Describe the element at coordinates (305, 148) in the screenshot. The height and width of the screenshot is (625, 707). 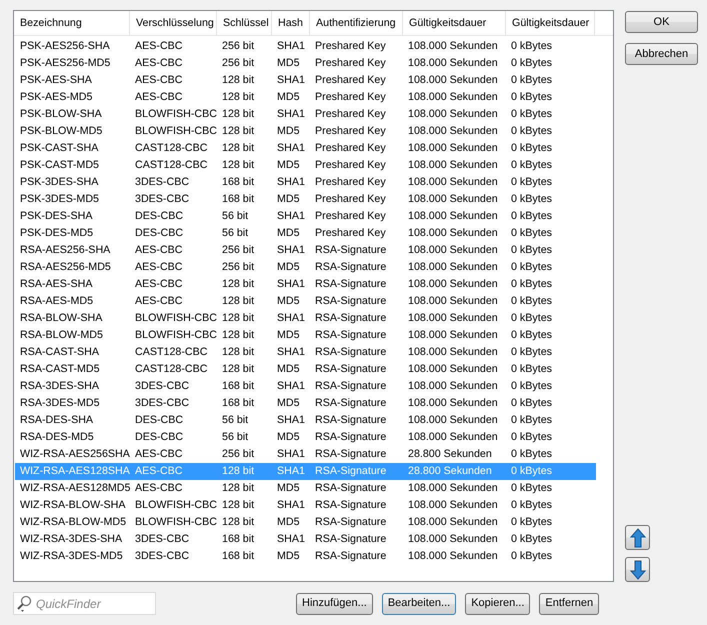
I see `table-row: PSK-CAST-SHA CAST128-CBC 128 bit SHA1 Preshared Key 108.000 Sekunden 0 kBytes` at that location.